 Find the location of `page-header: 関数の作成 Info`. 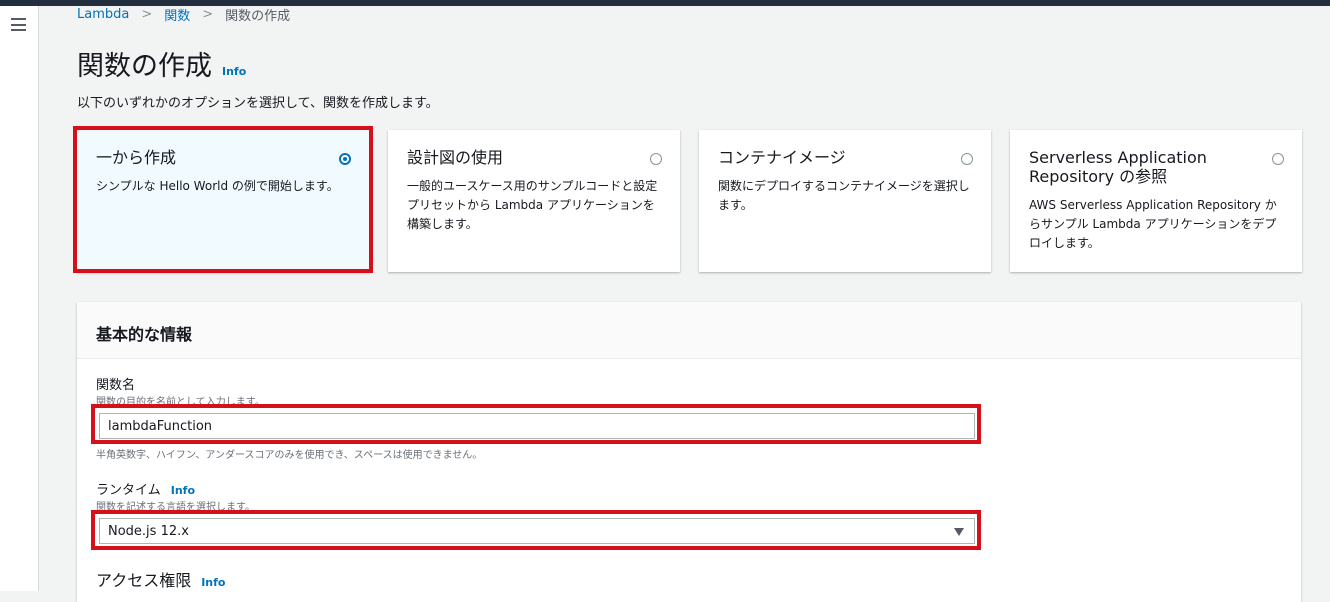

page-header: 関数の作成 Info is located at coordinates (161, 63).